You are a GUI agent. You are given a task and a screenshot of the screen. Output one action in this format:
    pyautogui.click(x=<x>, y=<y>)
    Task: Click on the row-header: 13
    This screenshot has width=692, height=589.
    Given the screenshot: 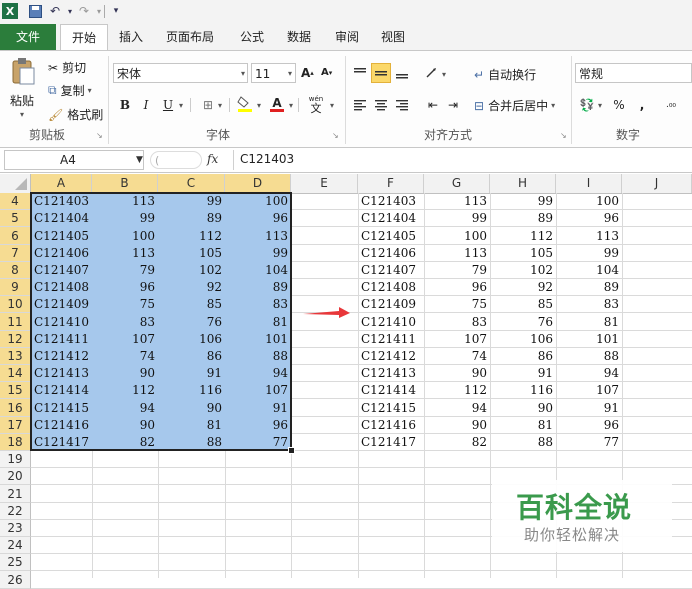 What is the action you would take?
    pyautogui.click(x=15, y=356)
    